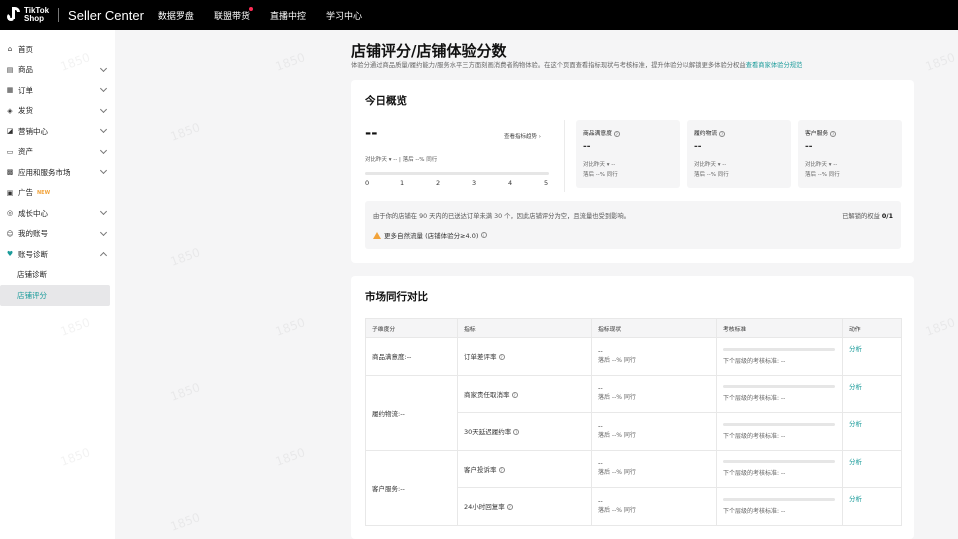 Image resolution: width=958 pixels, height=539 pixels. I want to click on sidebar-item-marketing: ◪ 营销中心, so click(57, 131).